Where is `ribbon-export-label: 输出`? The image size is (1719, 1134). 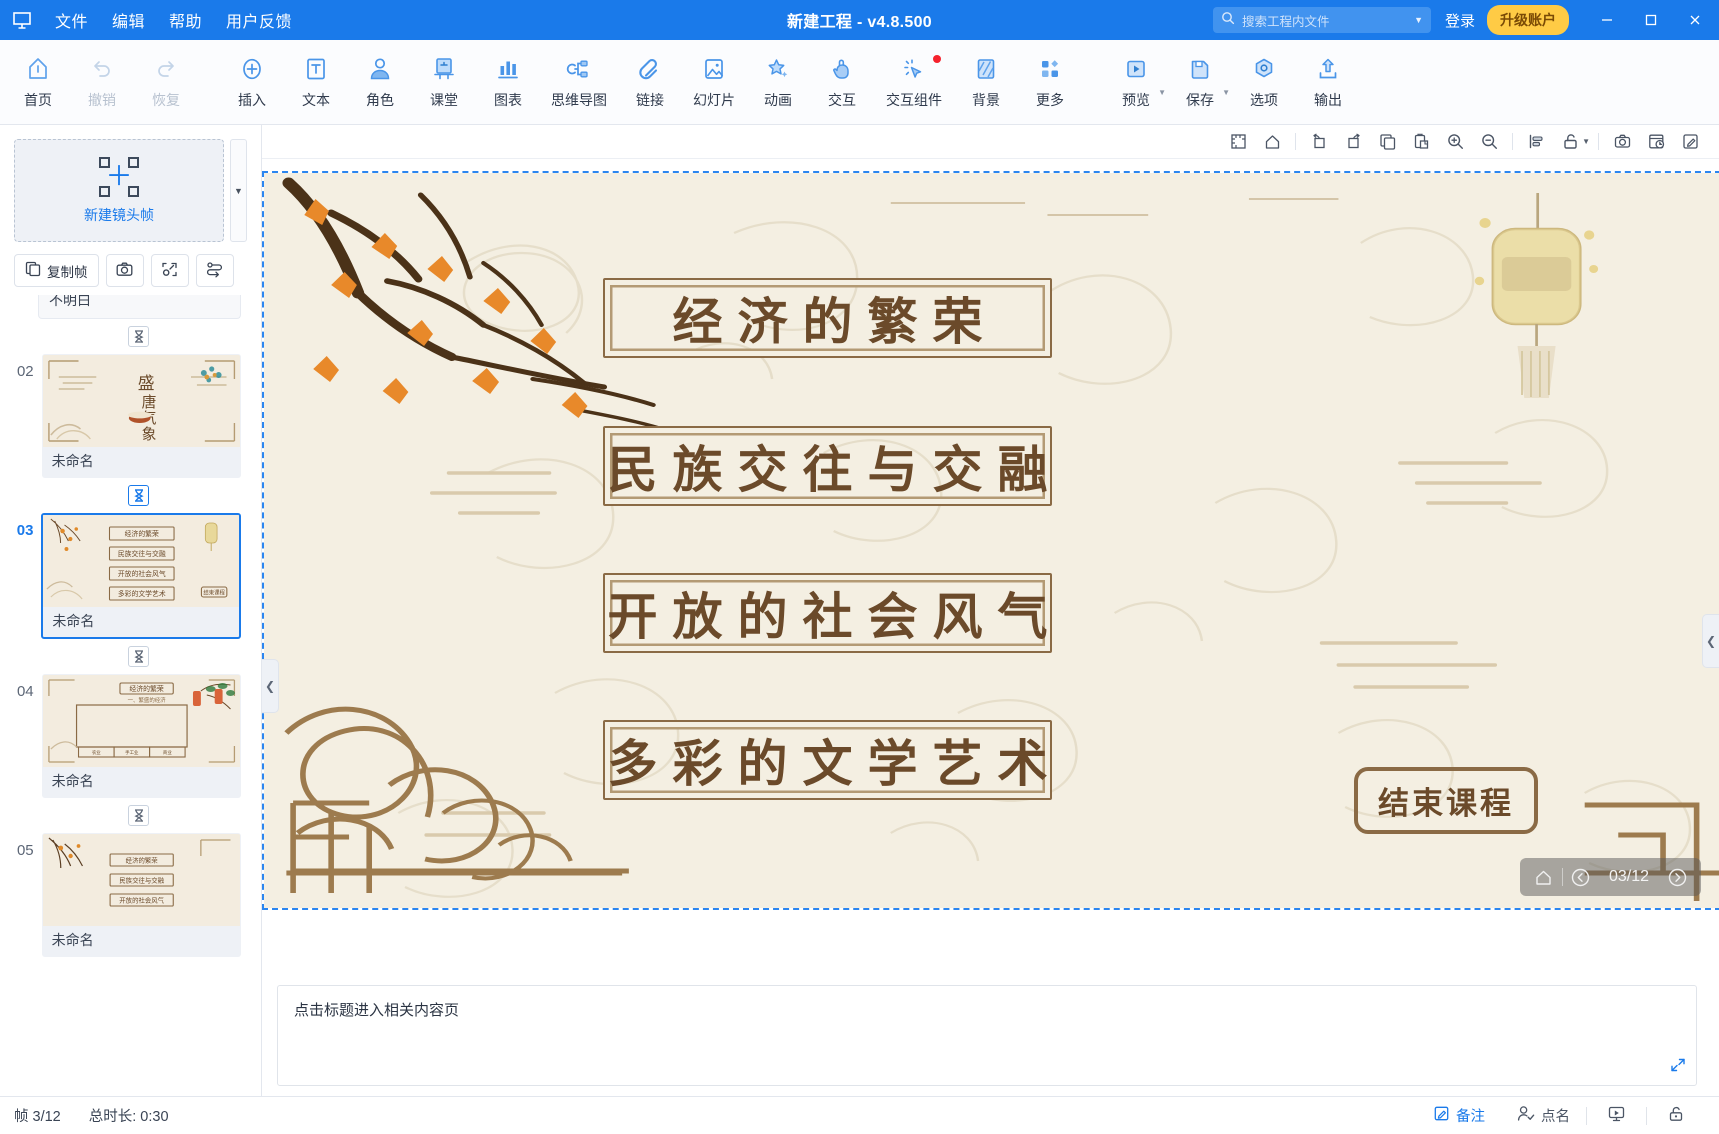
ribbon-export-label: 输出 is located at coordinates (1328, 99).